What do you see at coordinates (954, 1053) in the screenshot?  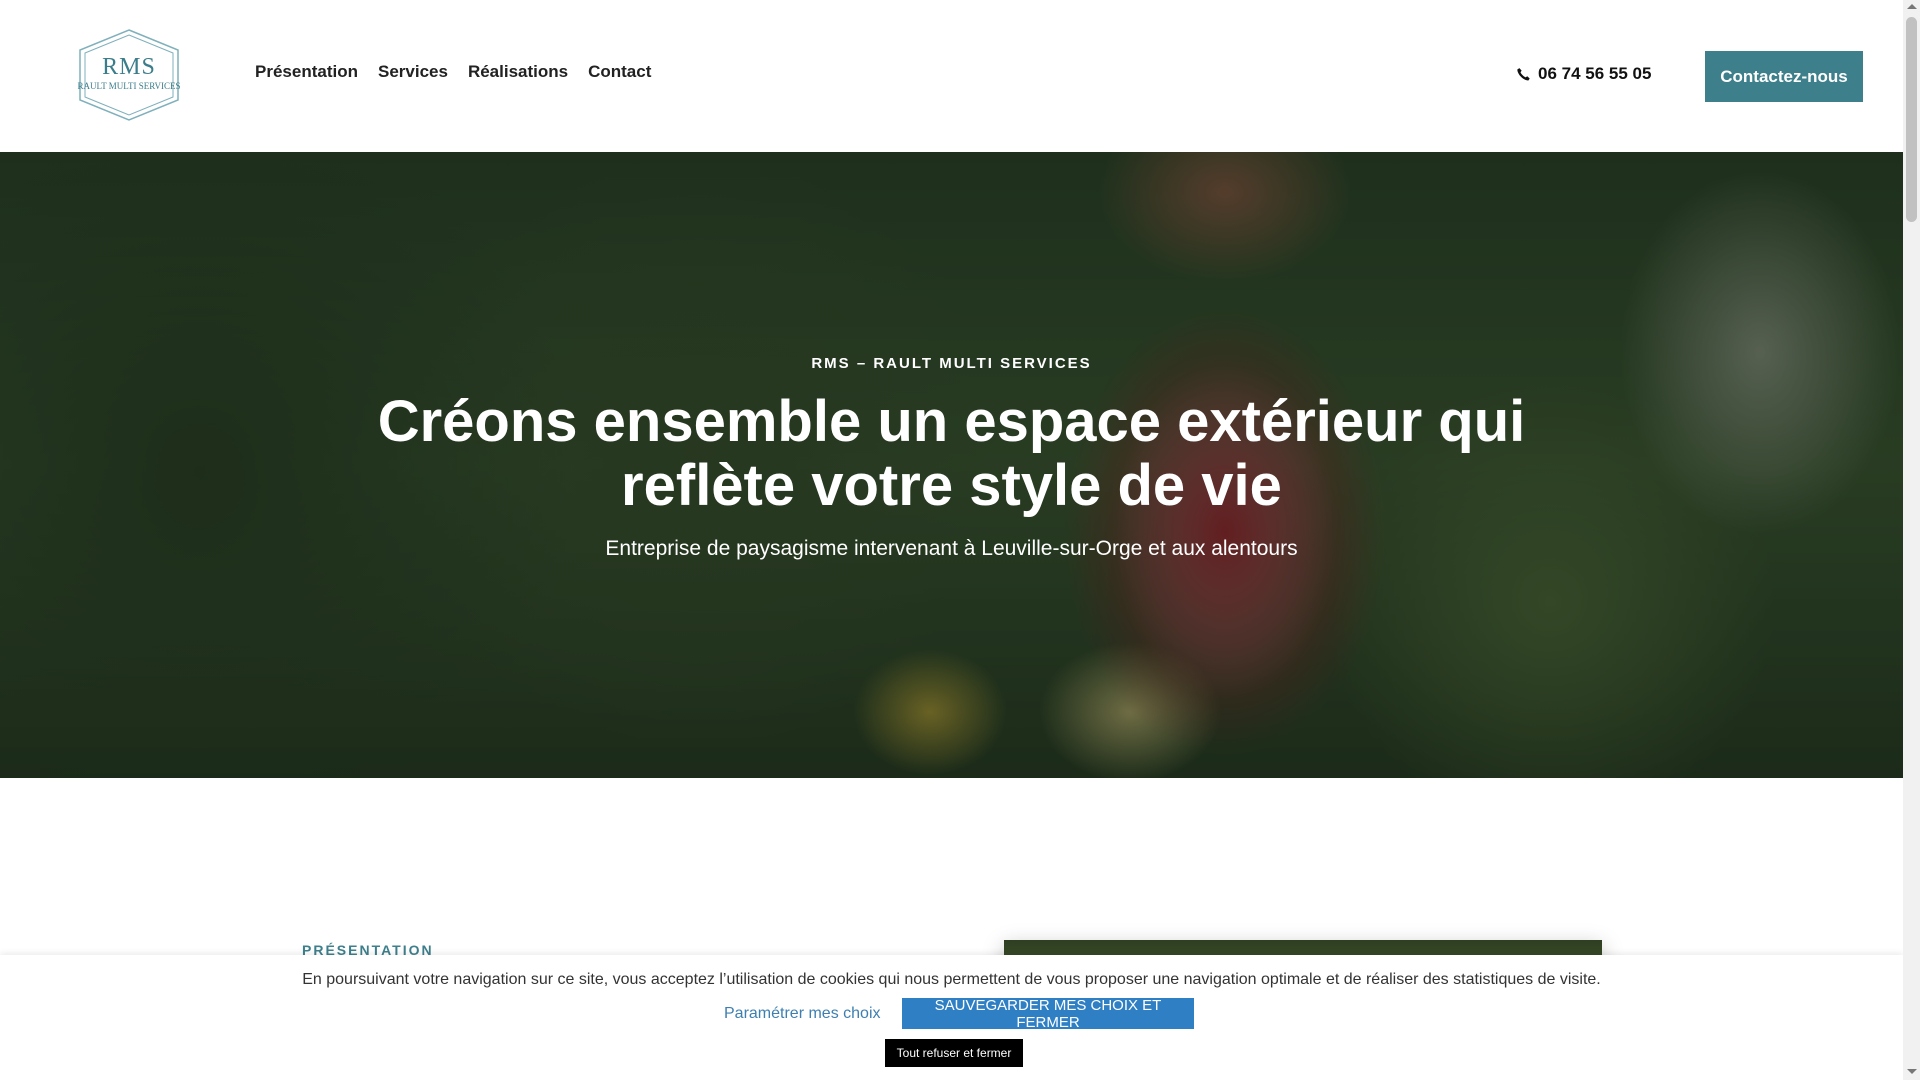 I see `cookie-refuse-button: Tout refuser et fermer` at bounding box center [954, 1053].